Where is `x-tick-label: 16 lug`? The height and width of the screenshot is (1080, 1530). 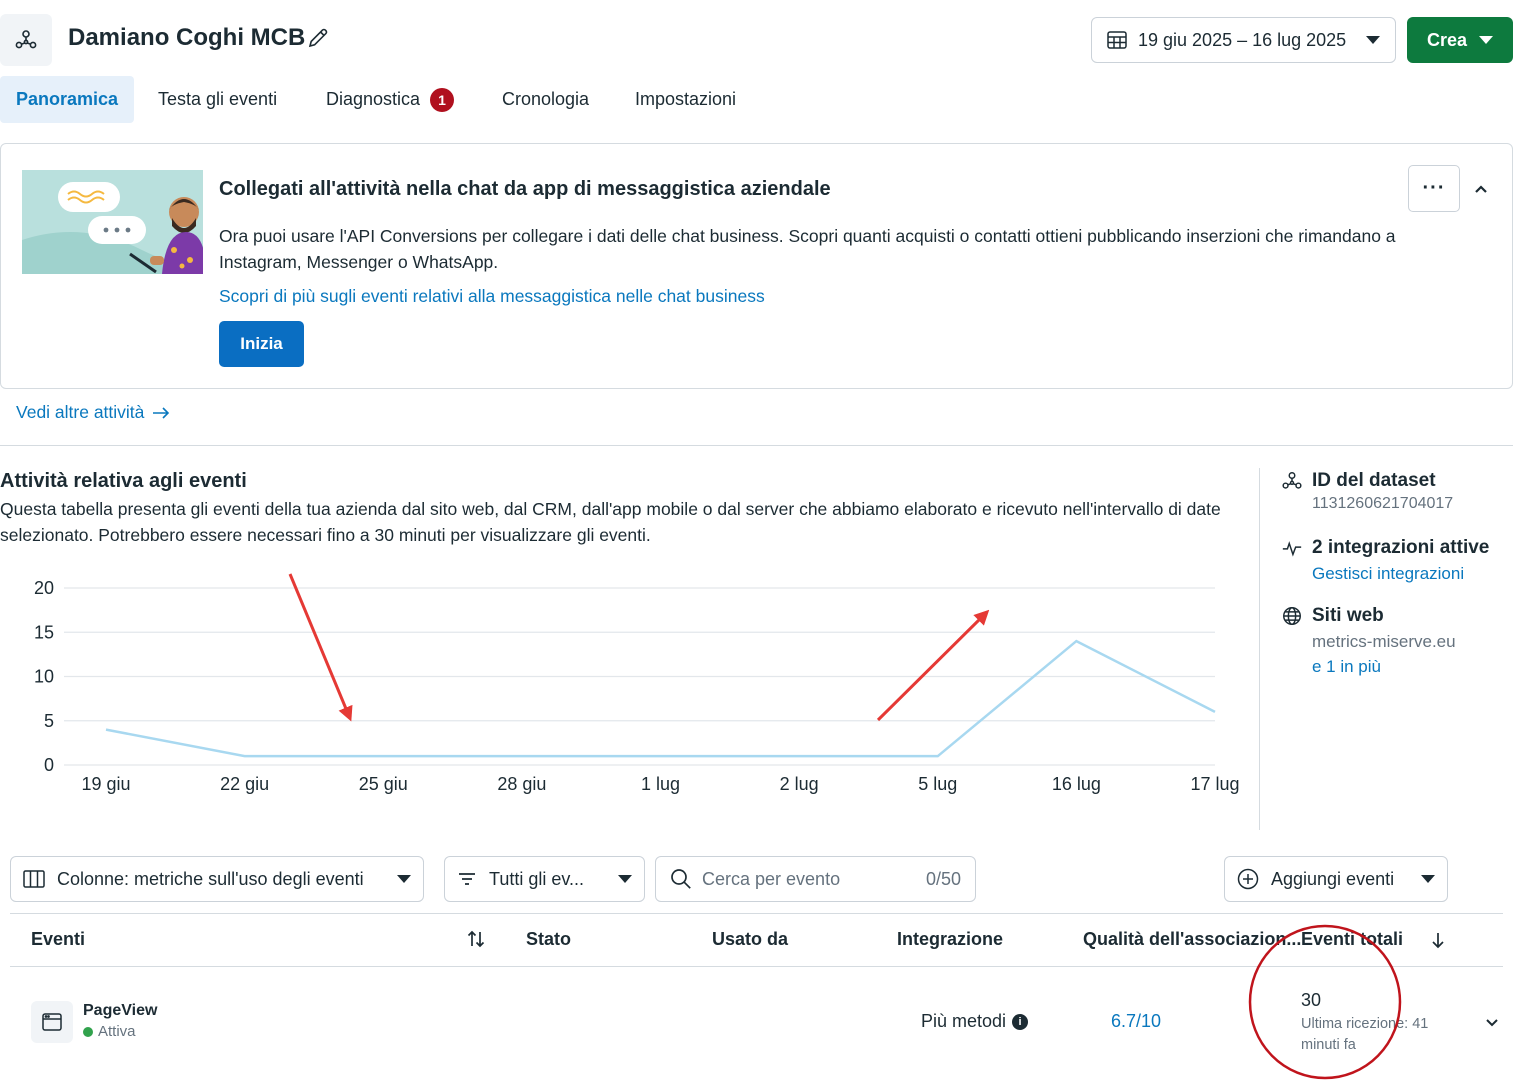
x-tick-label: 16 lug is located at coordinates (1076, 784).